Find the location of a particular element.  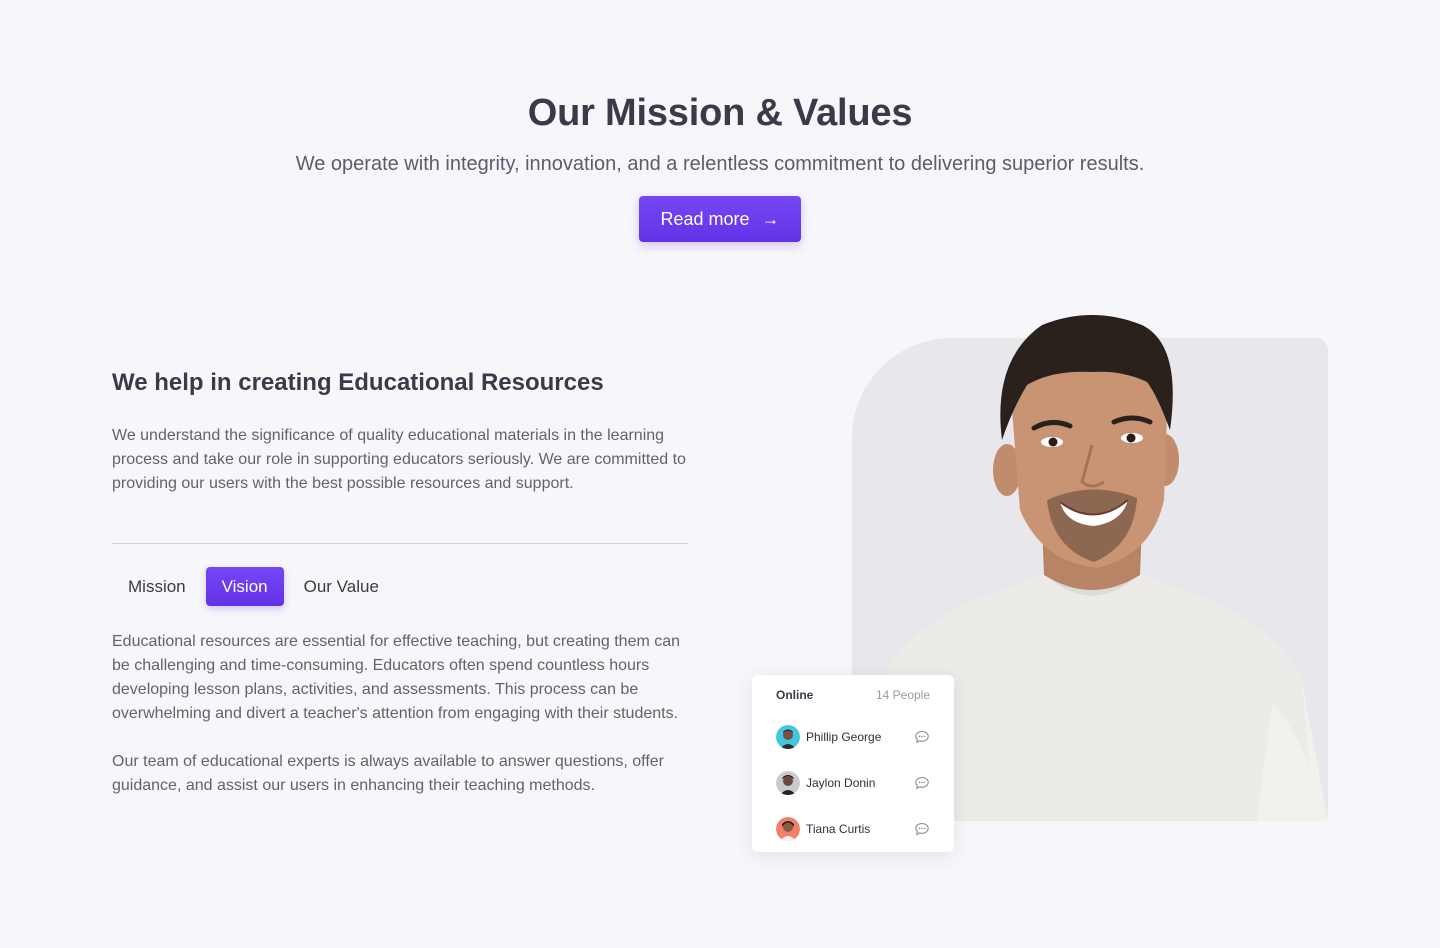

list-item: Jaylon Donin is located at coordinates (853, 783).